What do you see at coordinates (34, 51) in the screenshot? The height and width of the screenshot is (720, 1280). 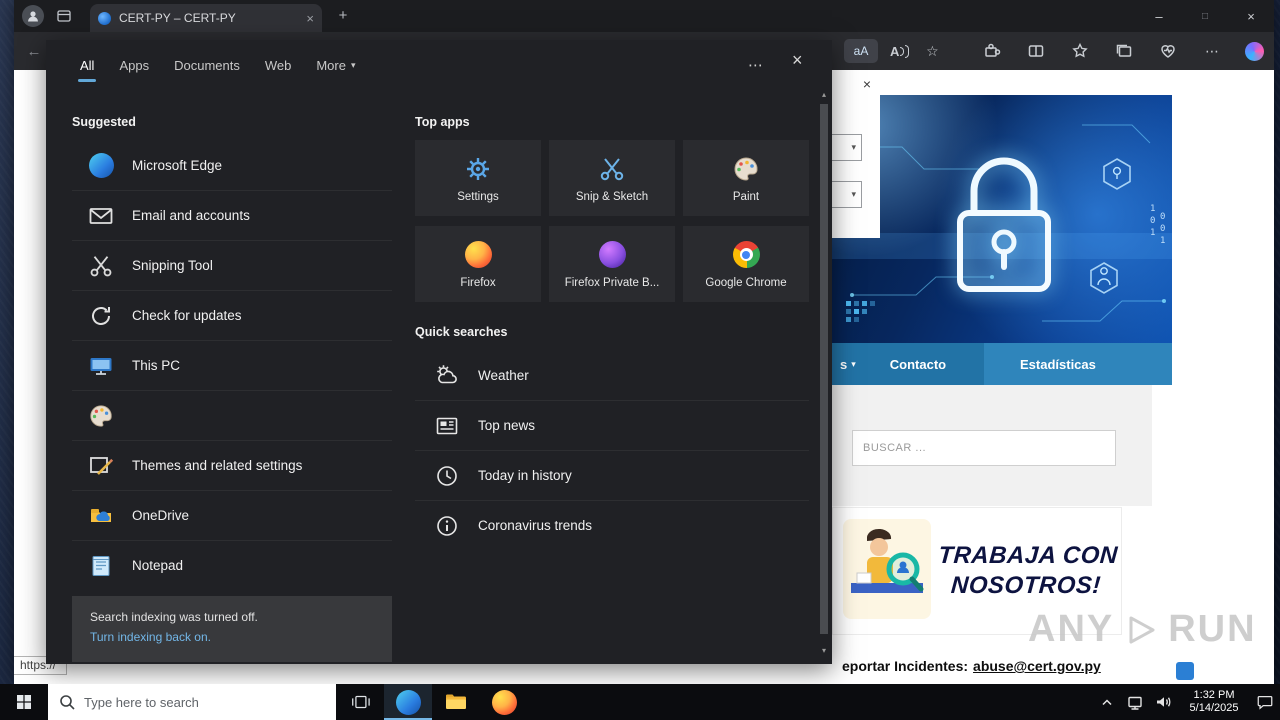 I see `back-icon: ←` at bounding box center [34, 51].